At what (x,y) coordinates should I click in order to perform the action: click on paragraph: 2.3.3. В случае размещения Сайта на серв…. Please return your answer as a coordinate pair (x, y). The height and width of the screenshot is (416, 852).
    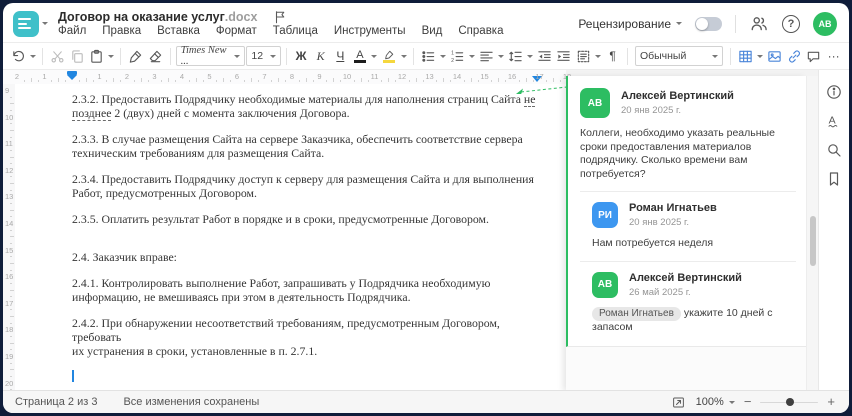
    Looking at the image, I should click on (309, 146).